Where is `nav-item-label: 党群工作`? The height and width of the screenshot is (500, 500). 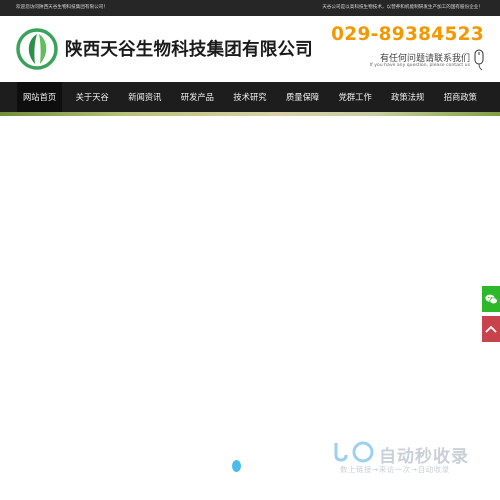
nav-item-label: 党群工作 is located at coordinates (355, 97).